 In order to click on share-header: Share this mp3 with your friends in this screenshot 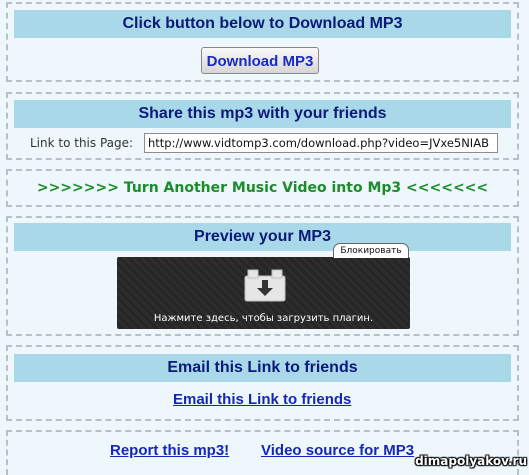, I will do `click(262, 114)`.